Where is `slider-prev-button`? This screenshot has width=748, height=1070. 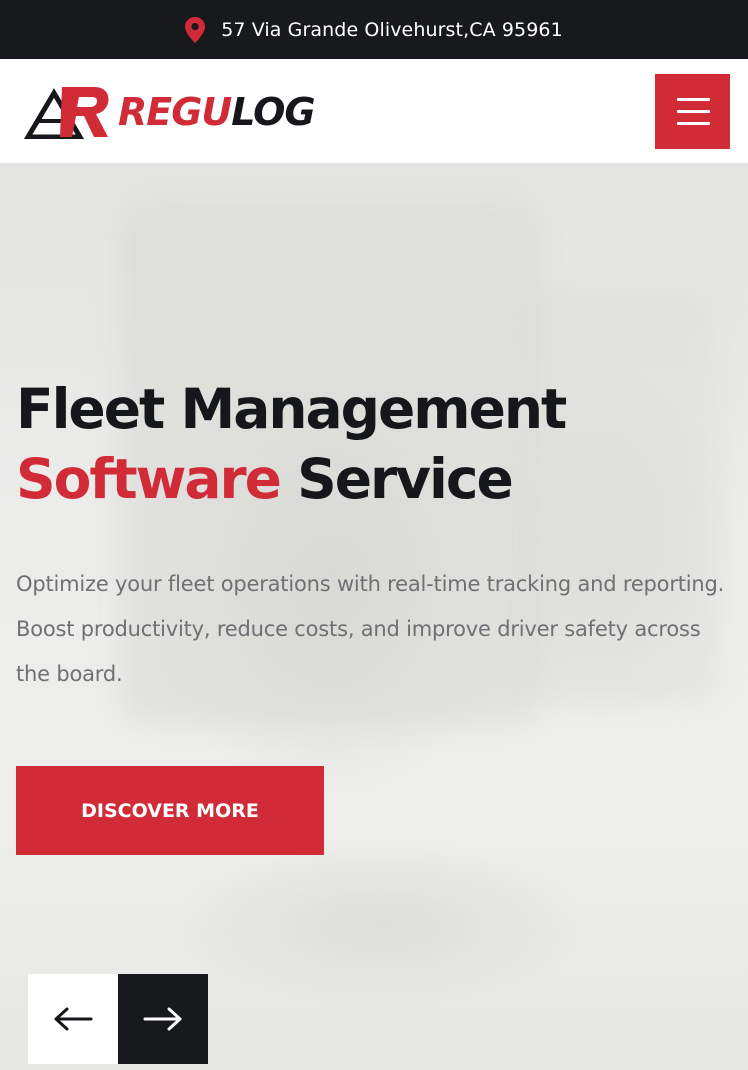
slider-prev-button is located at coordinates (73, 1019).